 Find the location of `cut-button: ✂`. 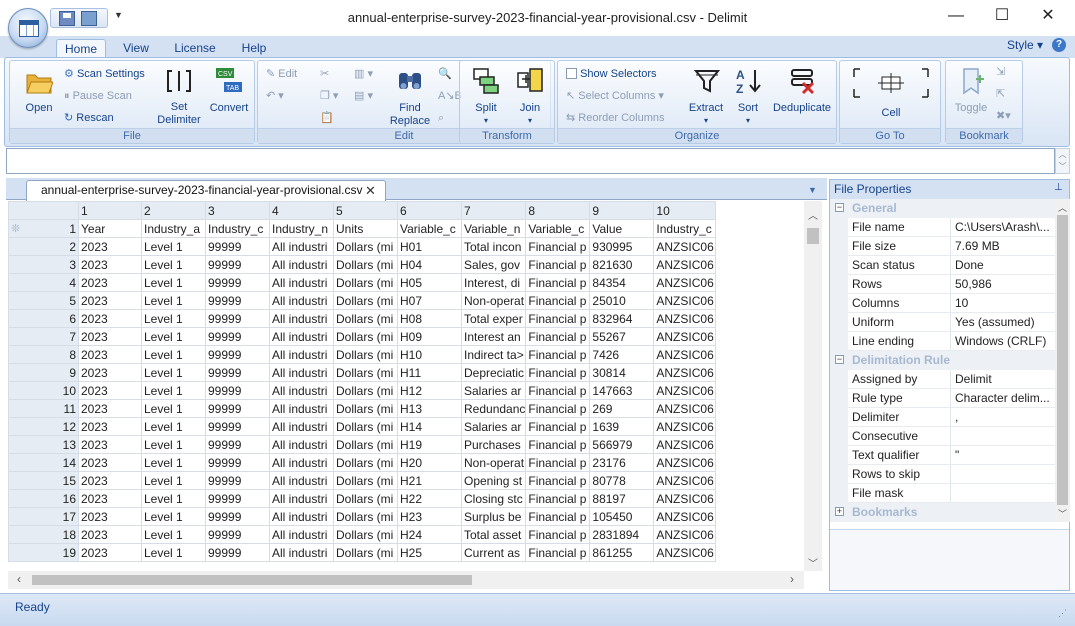

cut-button: ✂ is located at coordinates (324, 74).